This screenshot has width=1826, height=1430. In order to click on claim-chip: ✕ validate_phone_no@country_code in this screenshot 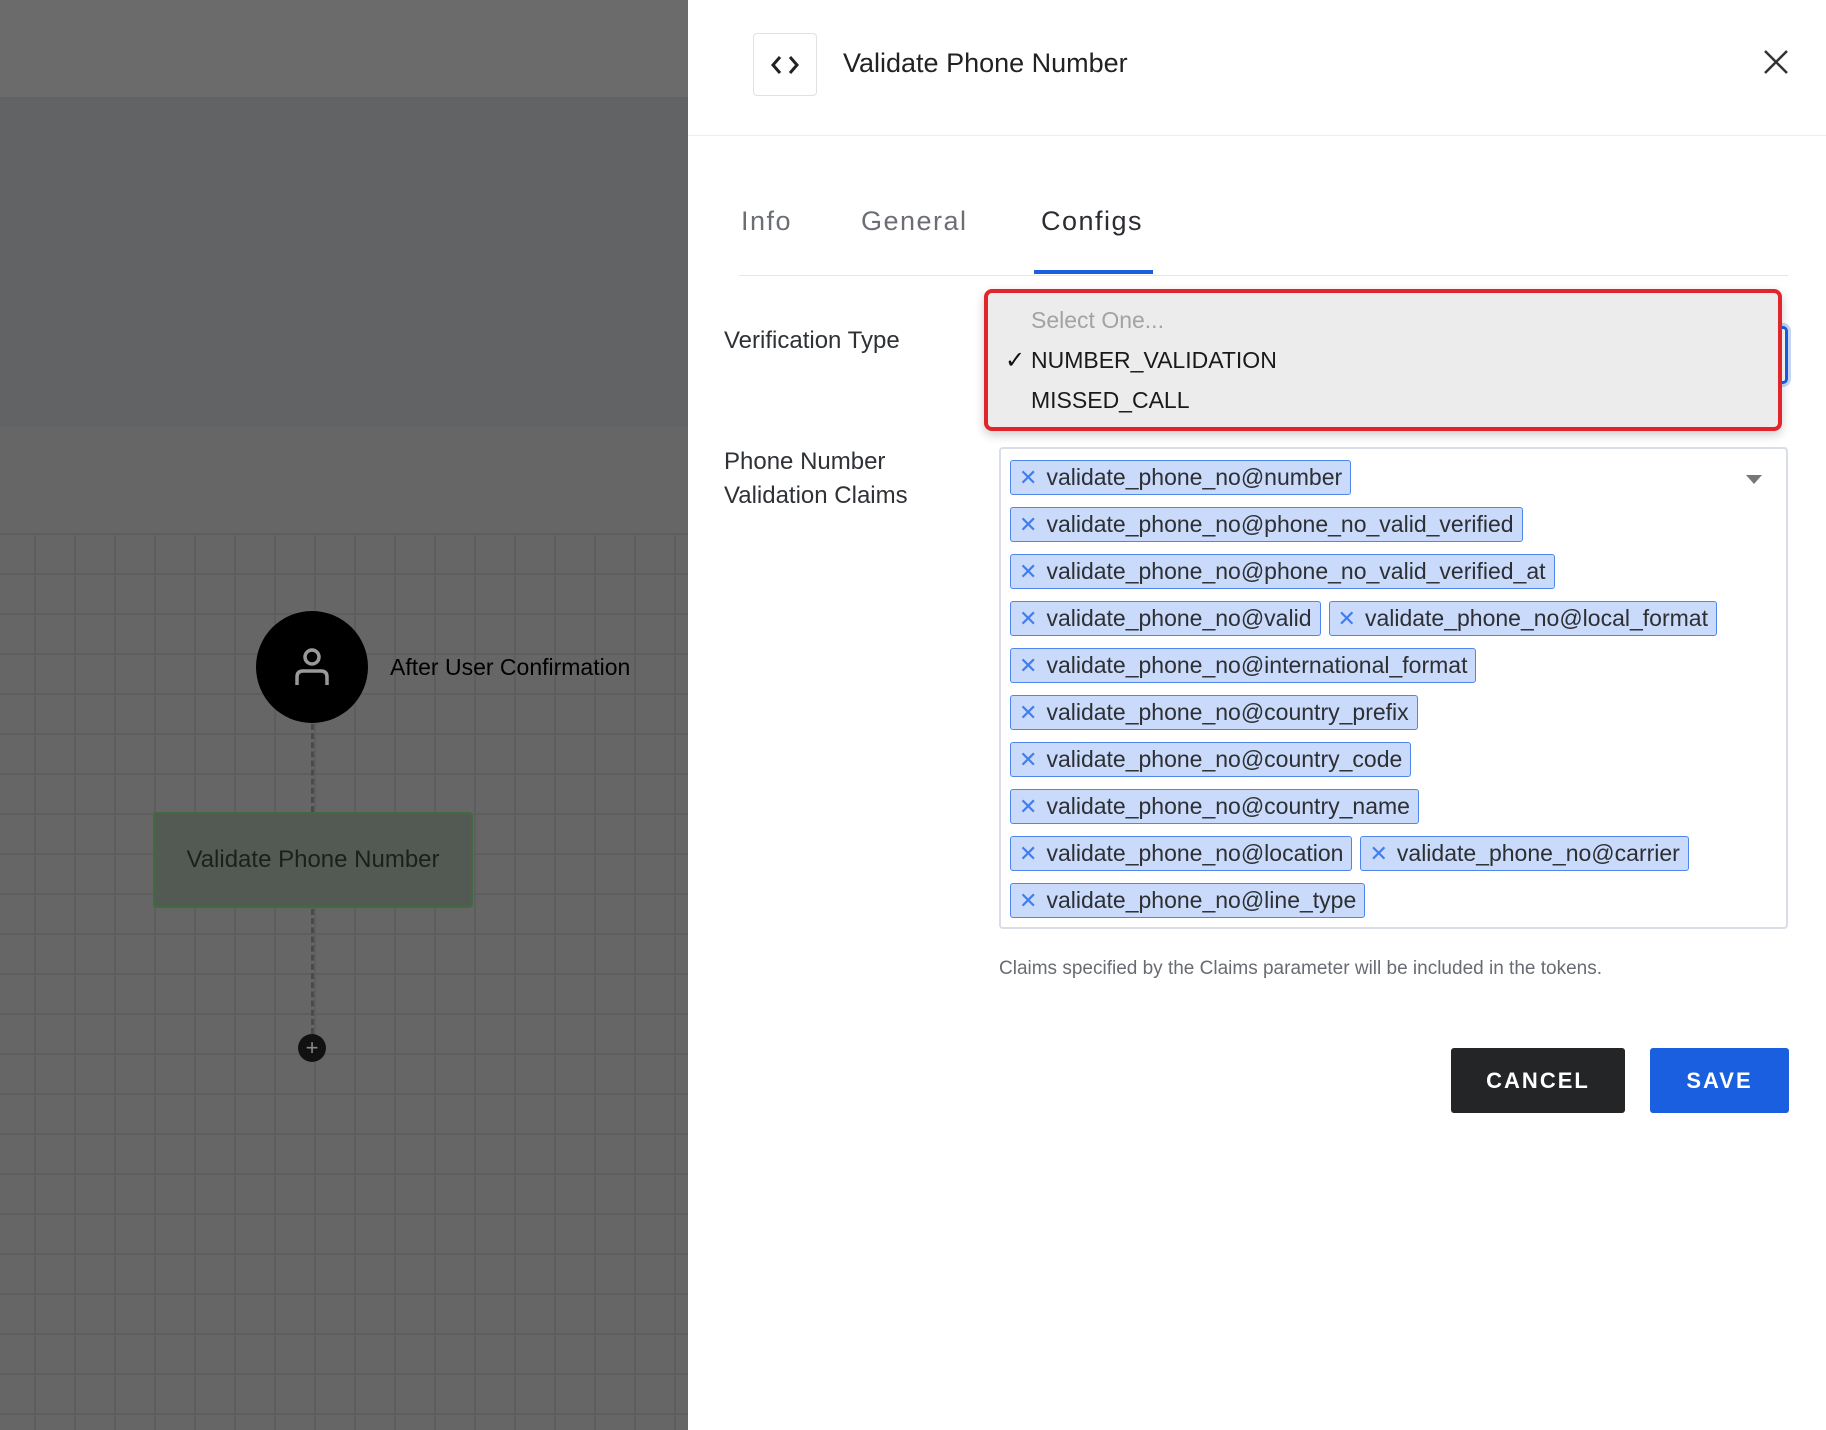, I will do `click(1211, 759)`.